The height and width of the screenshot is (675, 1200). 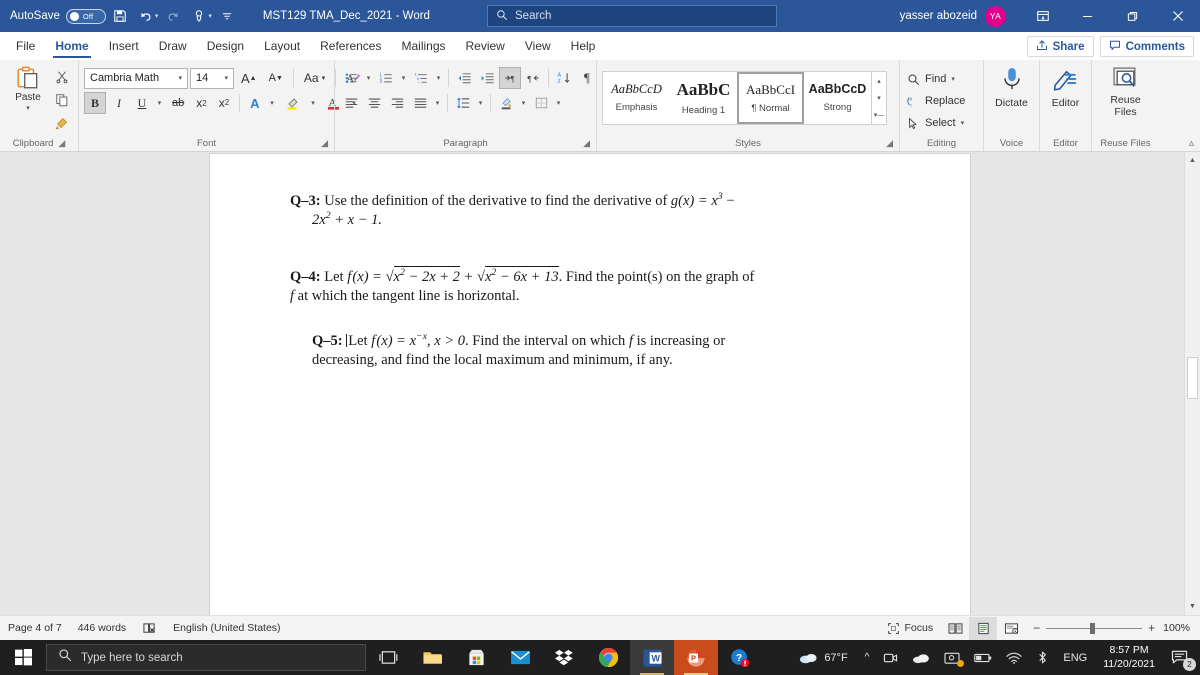 I want to click on powerpoint-icon: P, so click(x=696, y=657).